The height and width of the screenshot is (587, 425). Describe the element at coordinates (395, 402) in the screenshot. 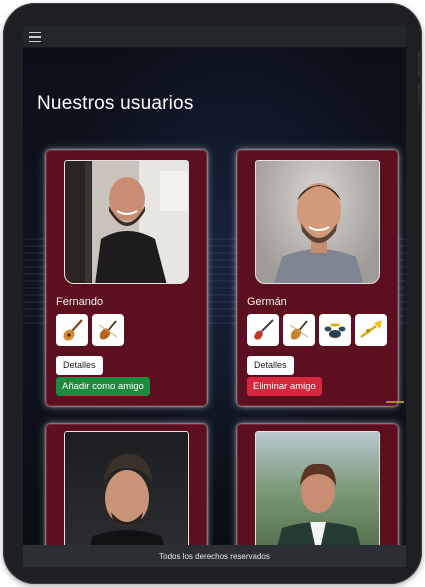

I see `decorative-line` at that location.